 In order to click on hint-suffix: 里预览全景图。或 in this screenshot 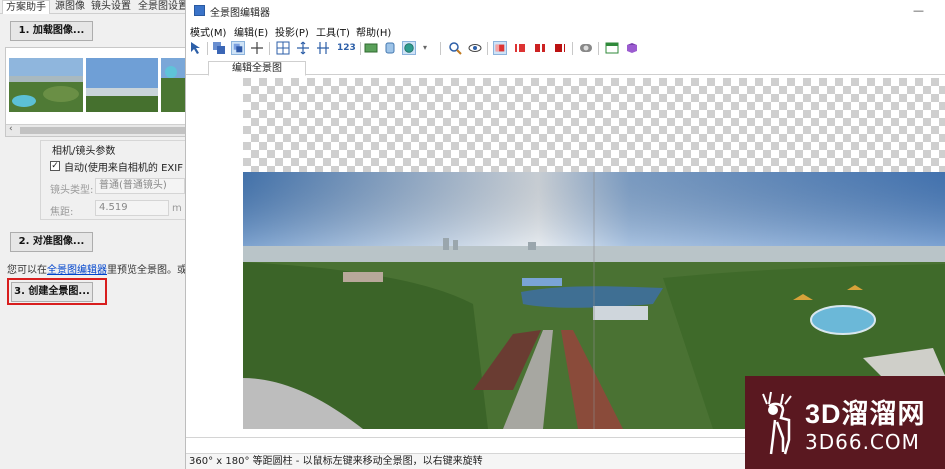, I will do `click(147, 270)`.